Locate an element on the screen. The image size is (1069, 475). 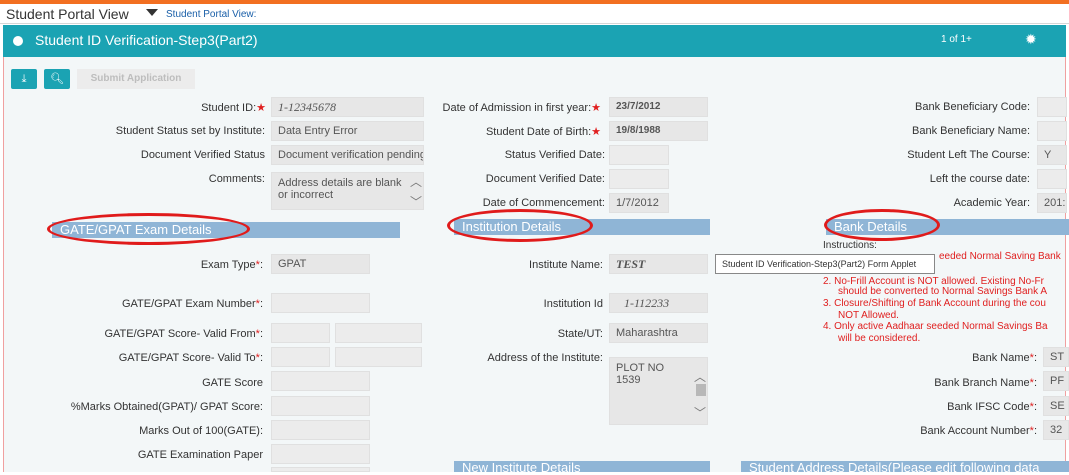
doc-verified-date-label: Document Verified Date: is located at coordinates (545, 179).